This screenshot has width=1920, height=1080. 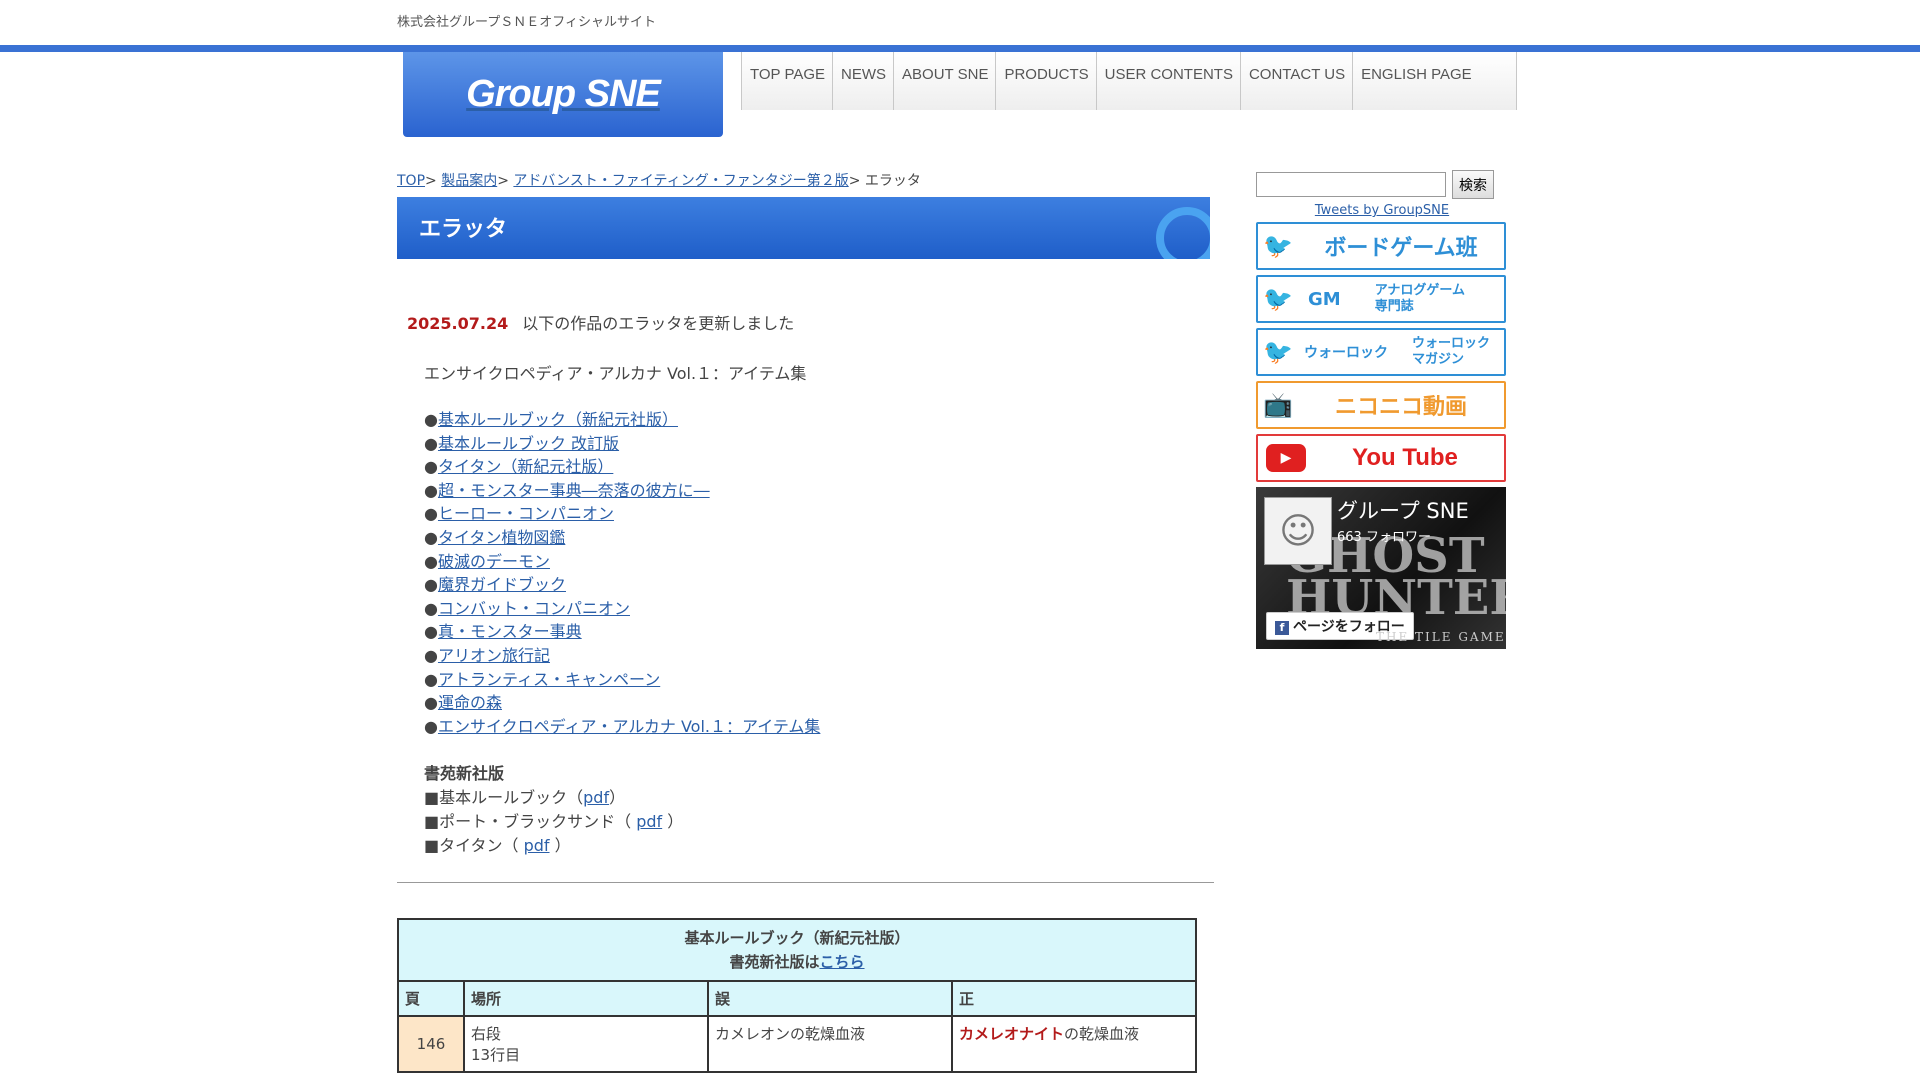 What do you see at coordinates (525, 466) in the screenshot?
I see `errata-link: タイタン（新紀元社版）` at bounding box center [525, 466].